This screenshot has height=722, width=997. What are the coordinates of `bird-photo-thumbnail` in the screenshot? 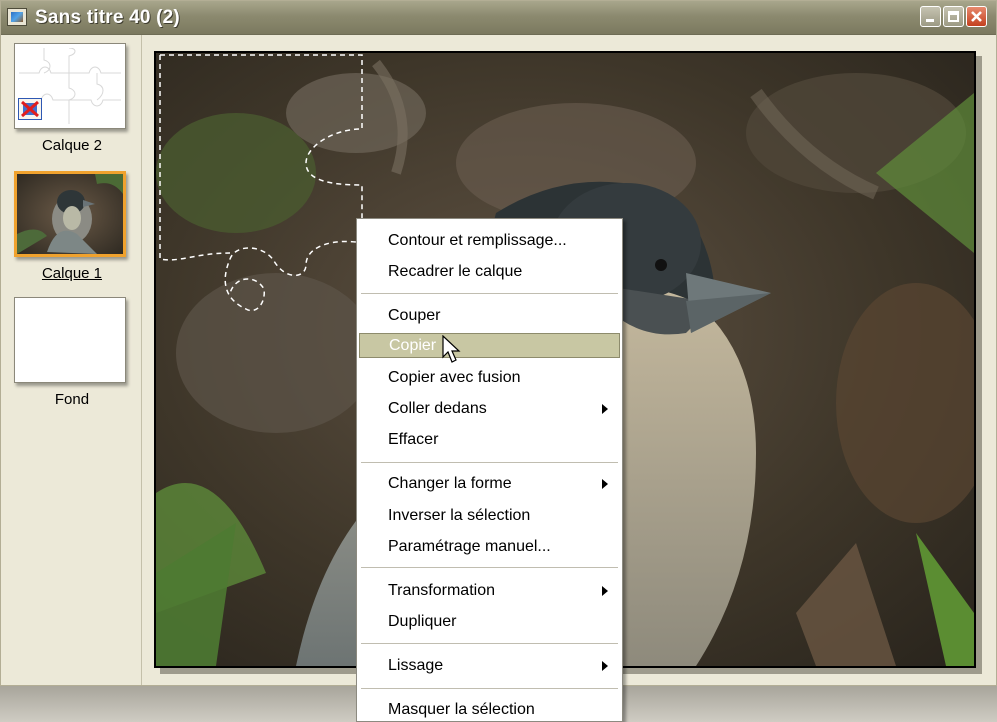 It's located at (70, 214).